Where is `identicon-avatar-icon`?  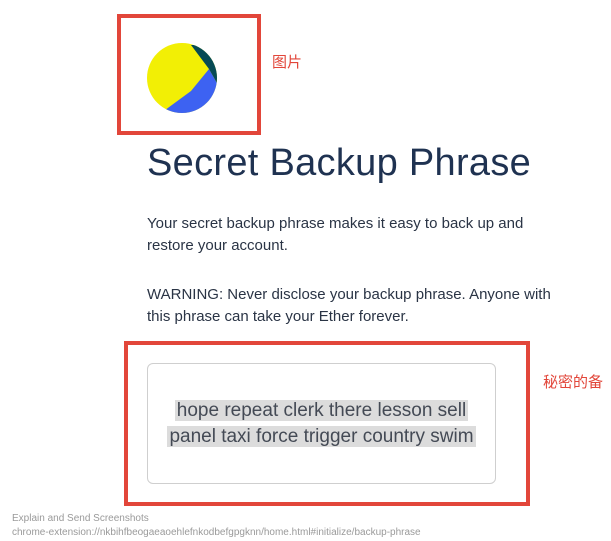 identicon-avatar-icon is located at coordinates (182, 78).